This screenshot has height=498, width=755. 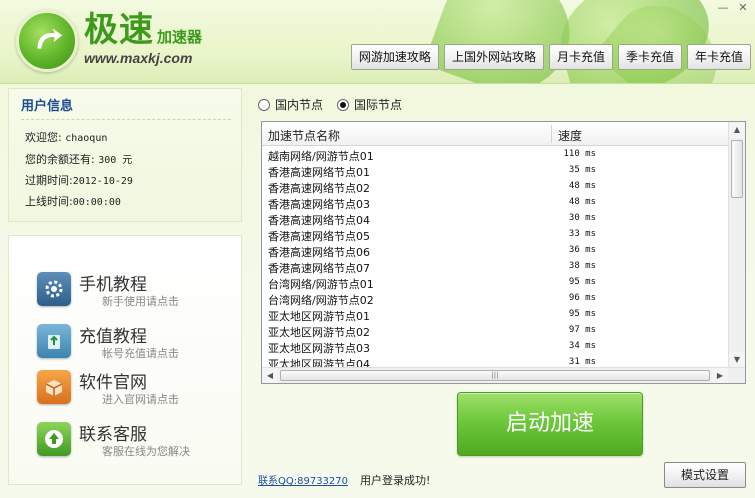 I want to click on table-row: 亚太地区网游节点01 95 ms, so click(x=495, y=315).